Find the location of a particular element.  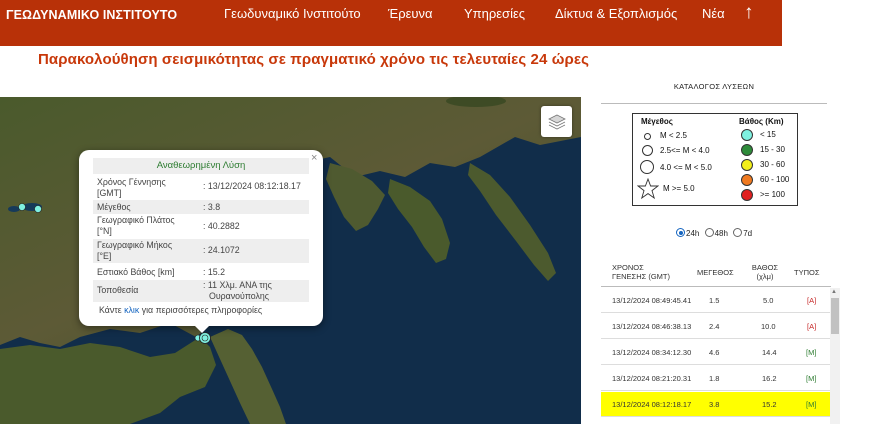

table-row: 13/12/2024 08:46:38.13 2.4 10.0 [A] is located at coordinates (716, 326).